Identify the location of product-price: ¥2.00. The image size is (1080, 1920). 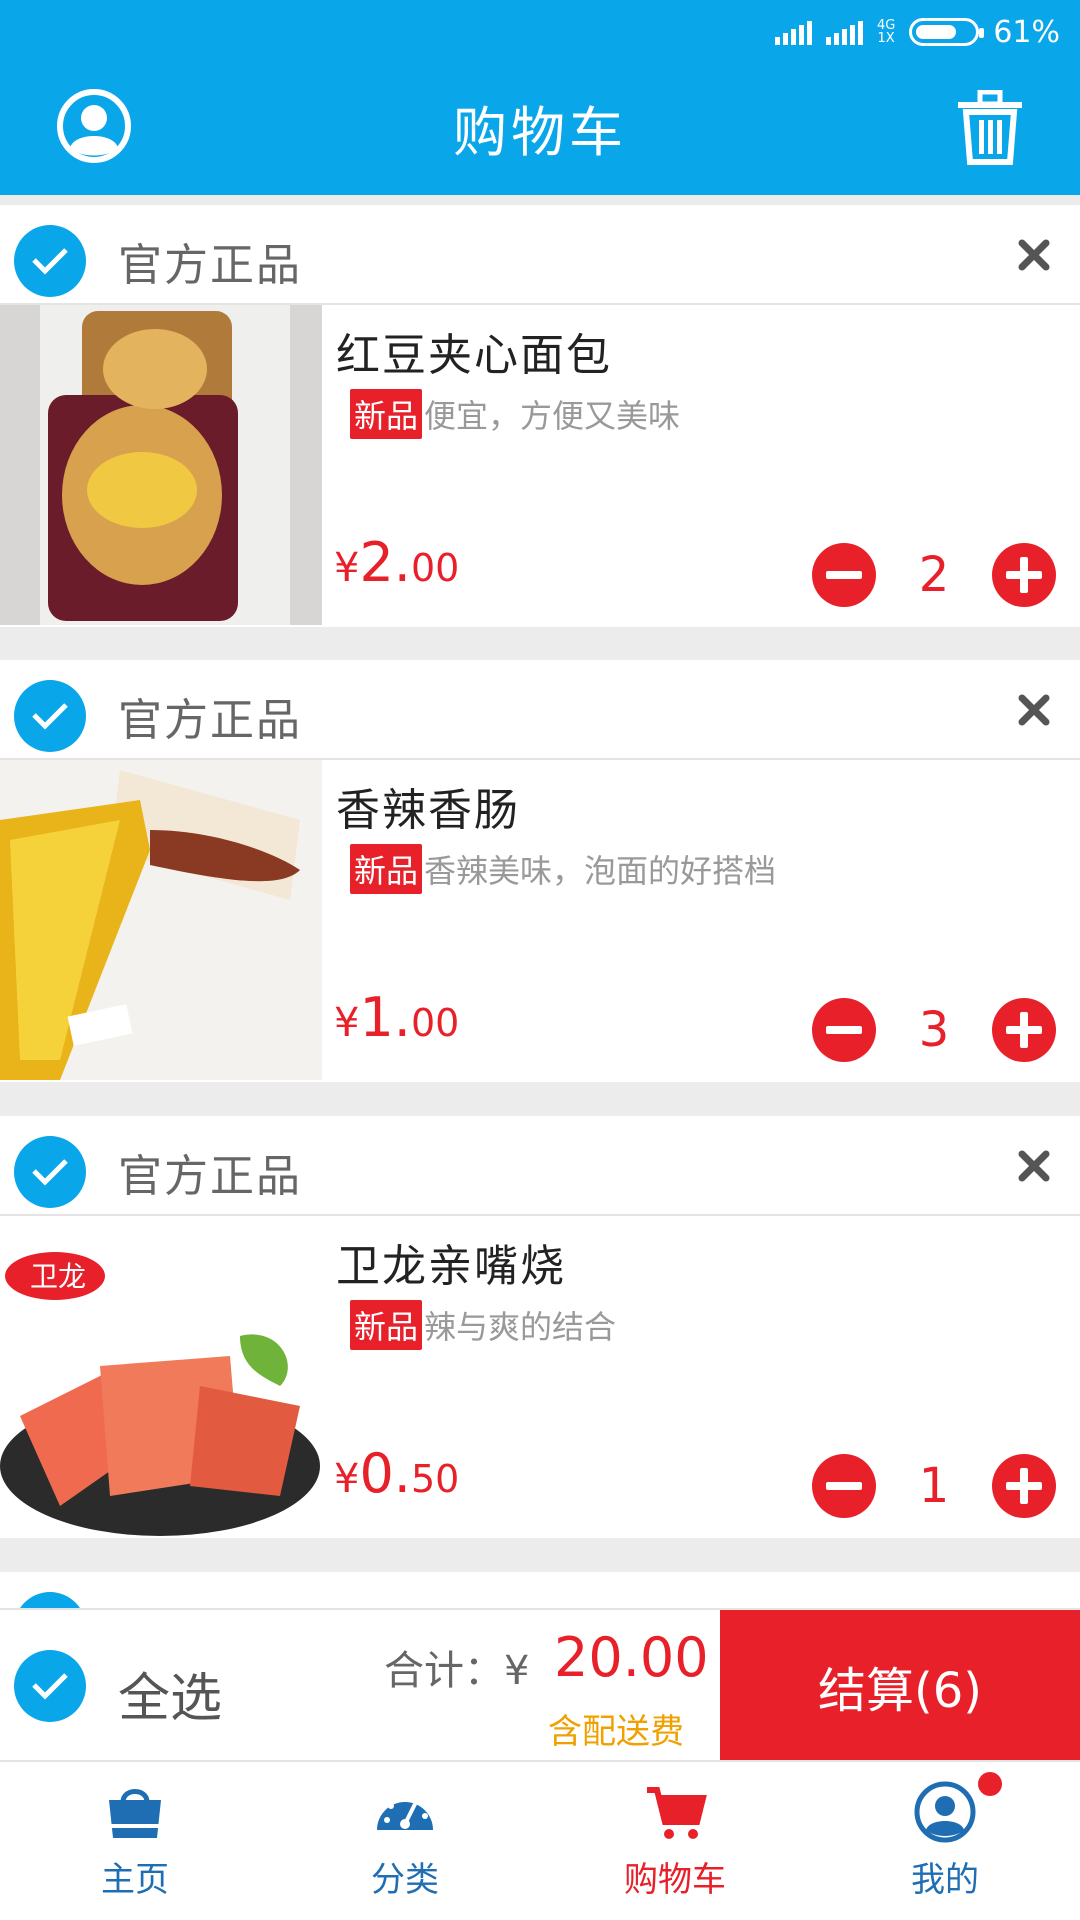
(396, 562).